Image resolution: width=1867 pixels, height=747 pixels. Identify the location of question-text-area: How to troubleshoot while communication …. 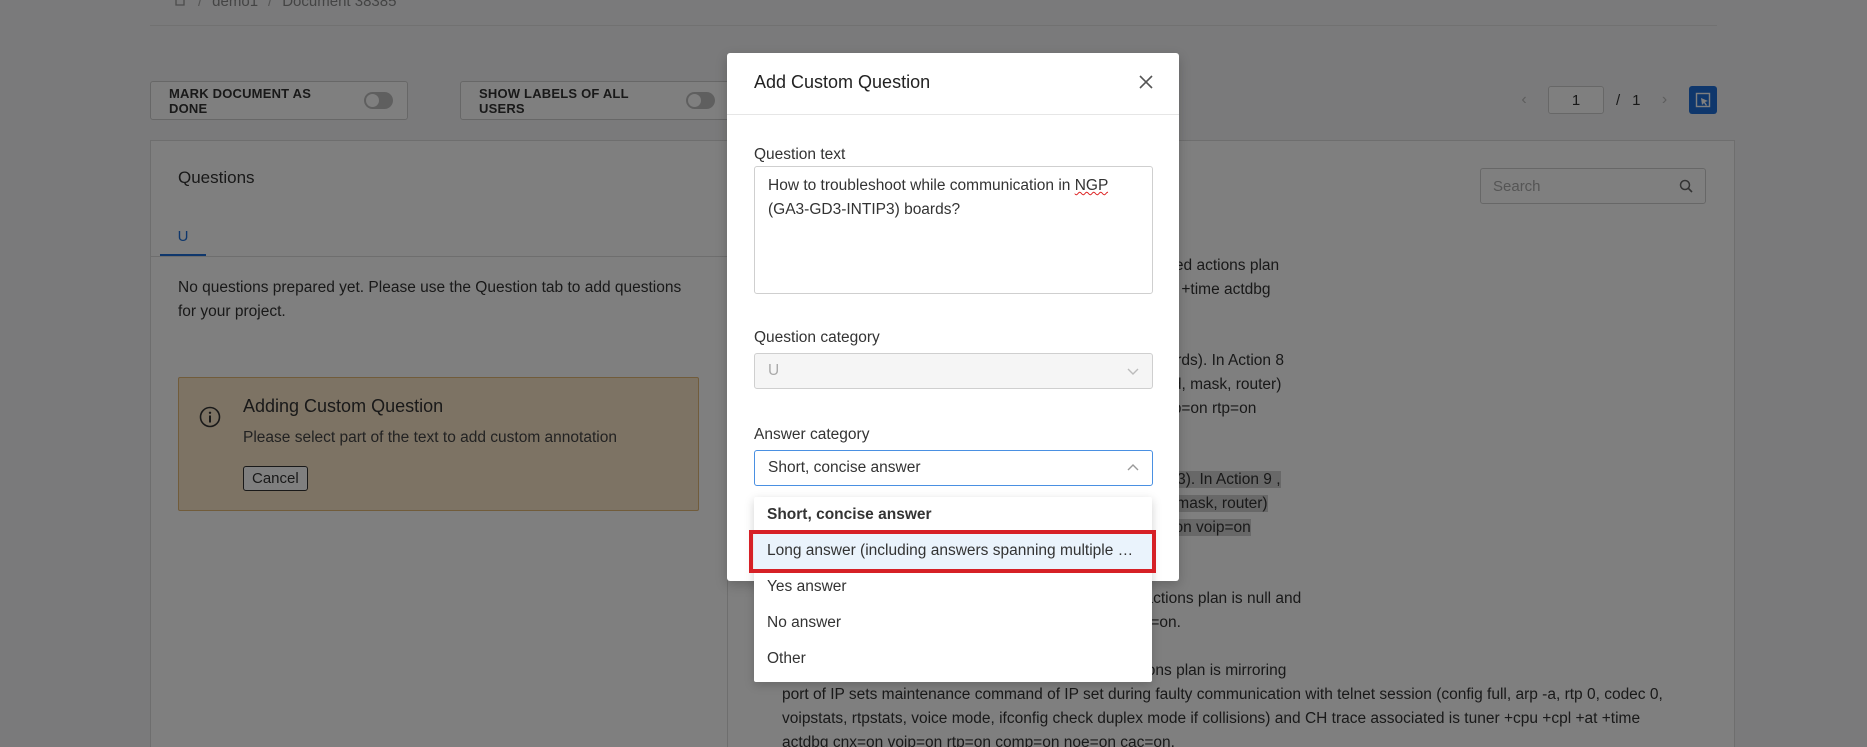
(953, 230).